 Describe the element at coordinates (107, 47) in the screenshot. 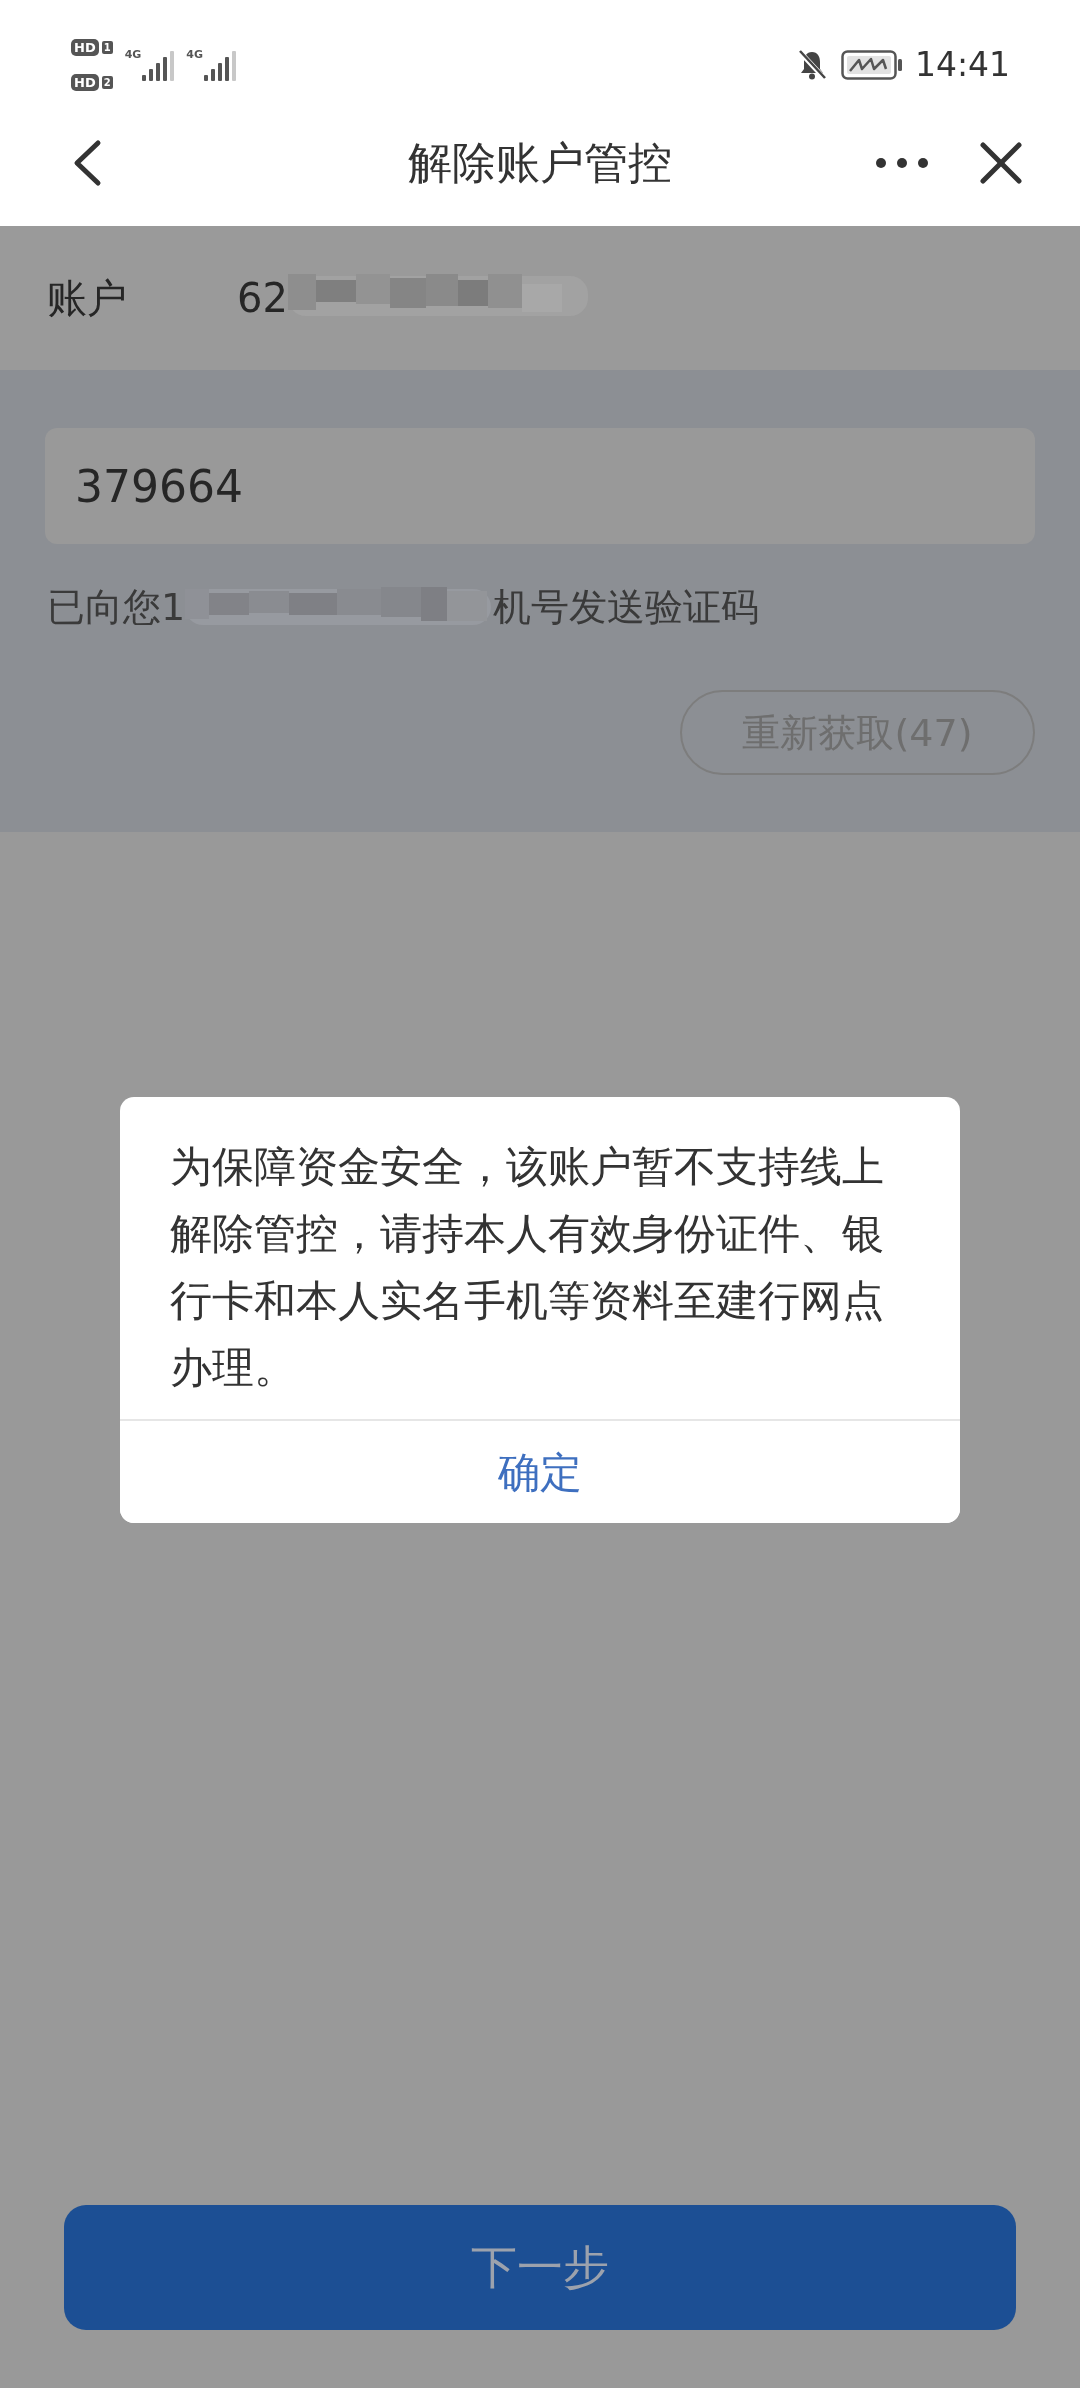

I see `sim-slot-badge: 1` at that location.